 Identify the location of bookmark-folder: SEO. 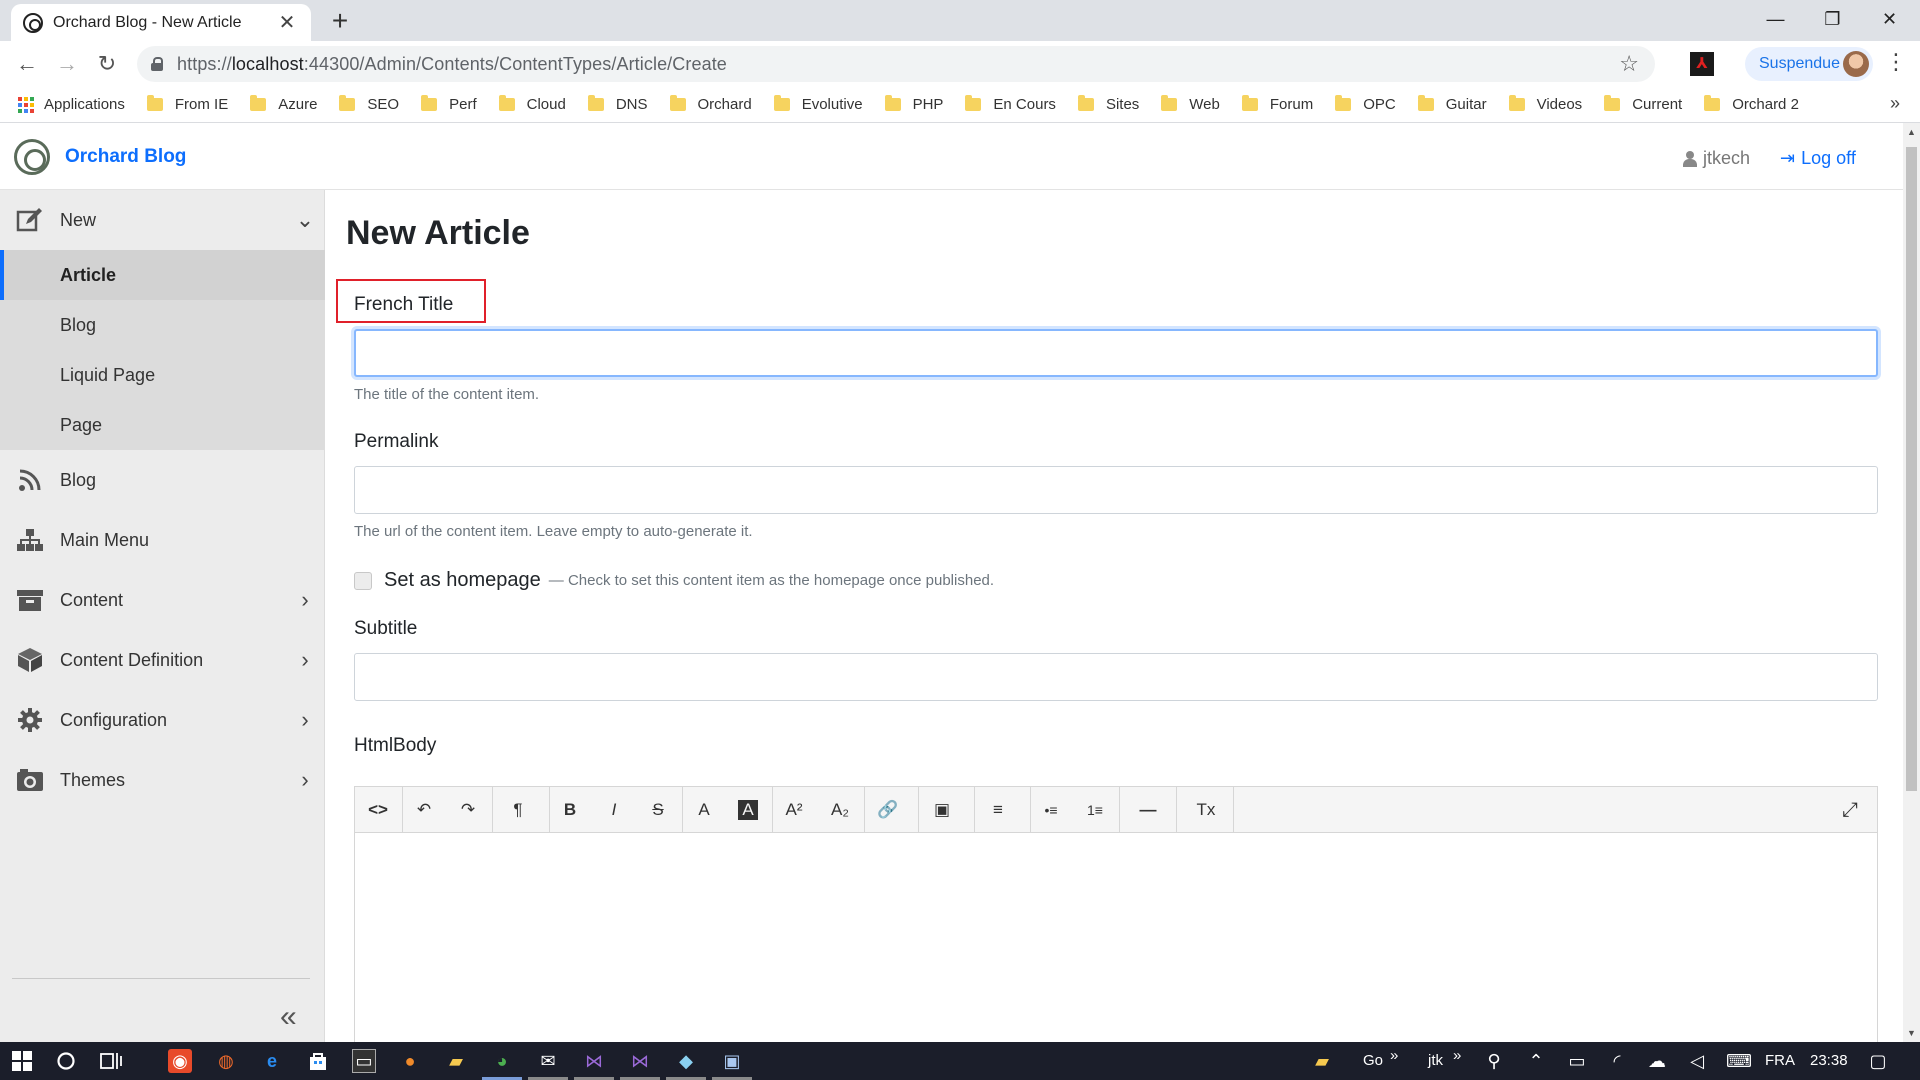
(369, 104).